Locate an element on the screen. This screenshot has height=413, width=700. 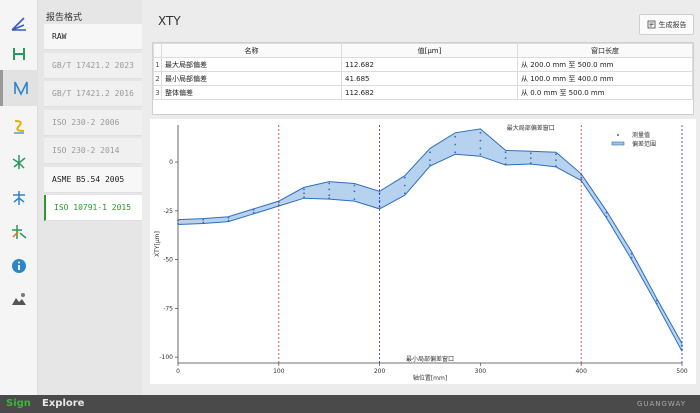
column-header-name: 名称 is located at coordinates (251, 50).